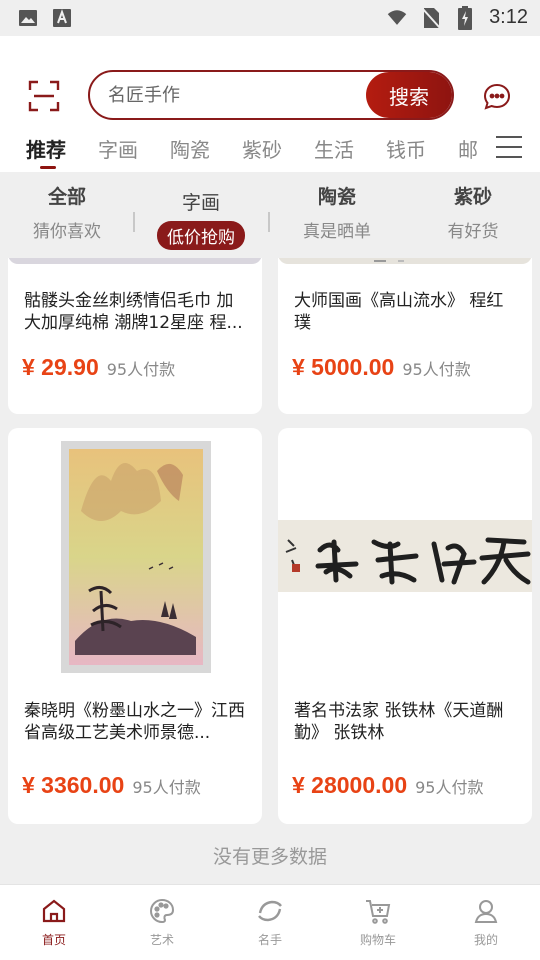 This screenshot has width=540, height=960. Describe the element at coordinates (473, 232) in the screenshot. I see `subcat-subtitle: 有好货` at that location.